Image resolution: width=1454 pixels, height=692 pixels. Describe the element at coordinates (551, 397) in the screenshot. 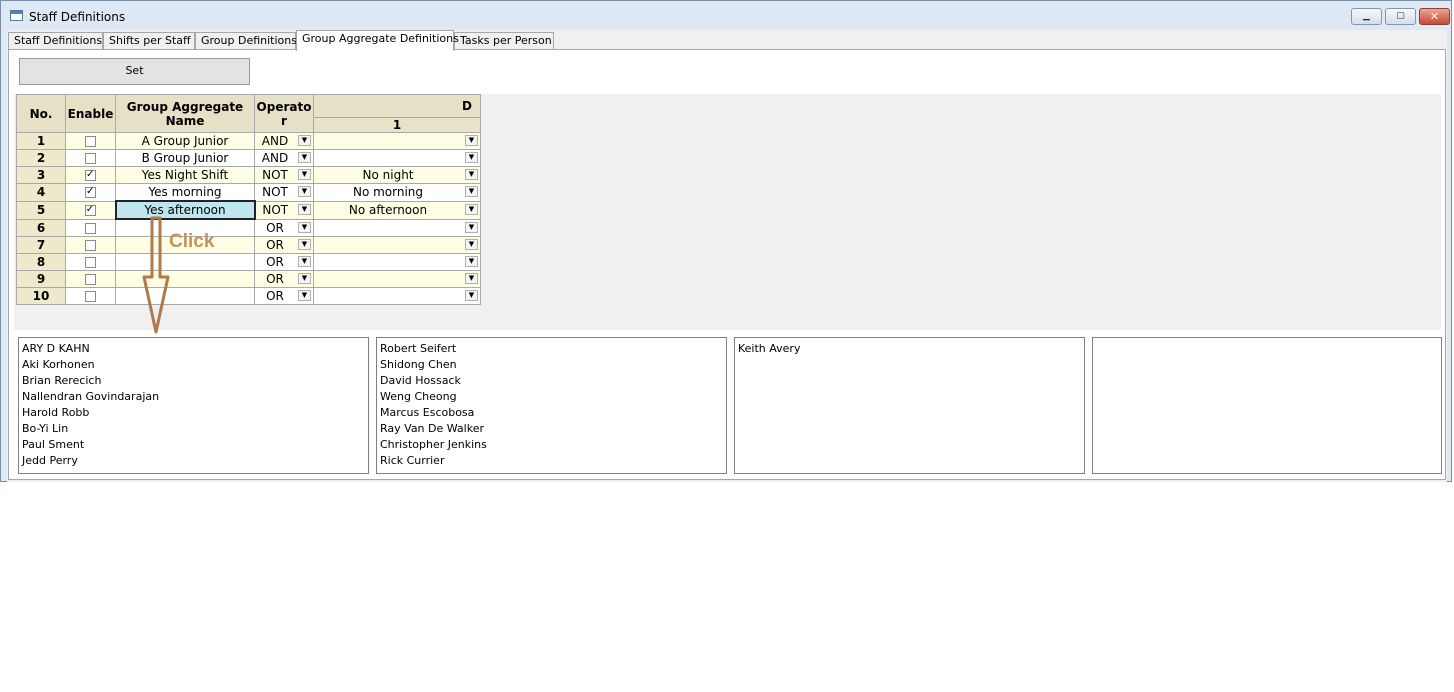

I see `list-item: Weng Cheong` at that location.